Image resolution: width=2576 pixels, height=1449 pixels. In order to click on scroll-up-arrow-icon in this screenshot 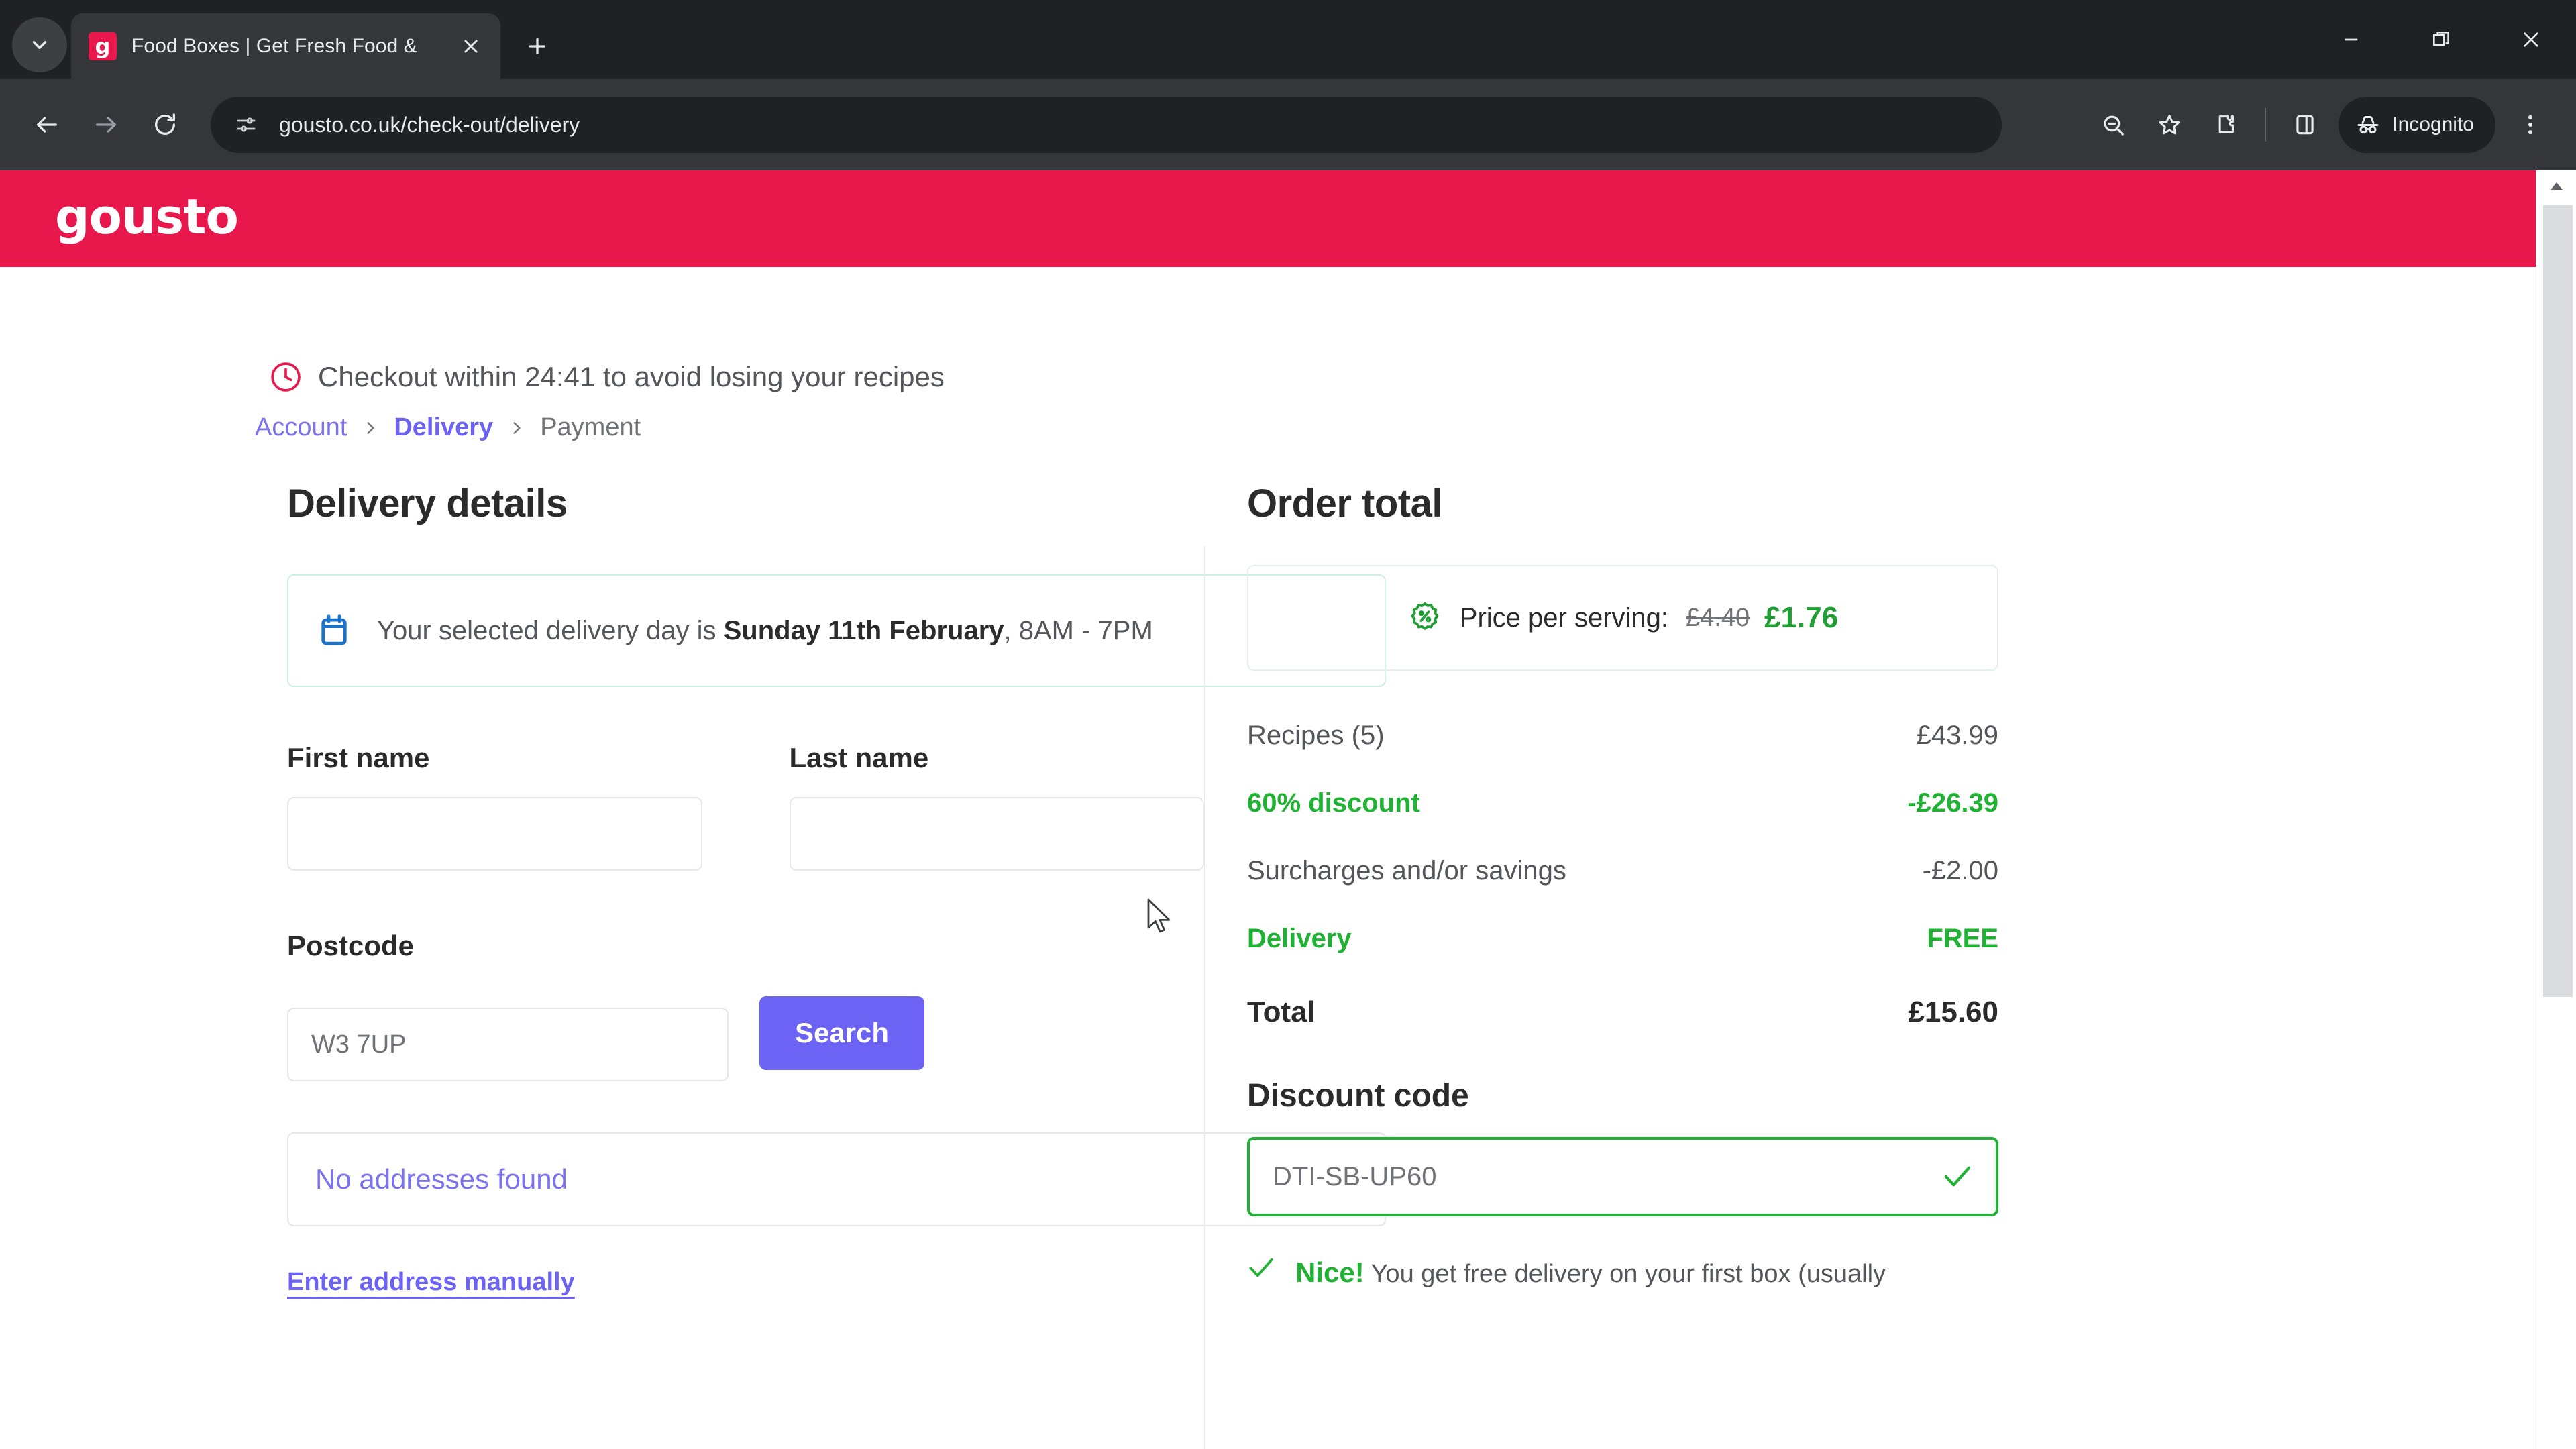, I will do `click(2556, 185)`.